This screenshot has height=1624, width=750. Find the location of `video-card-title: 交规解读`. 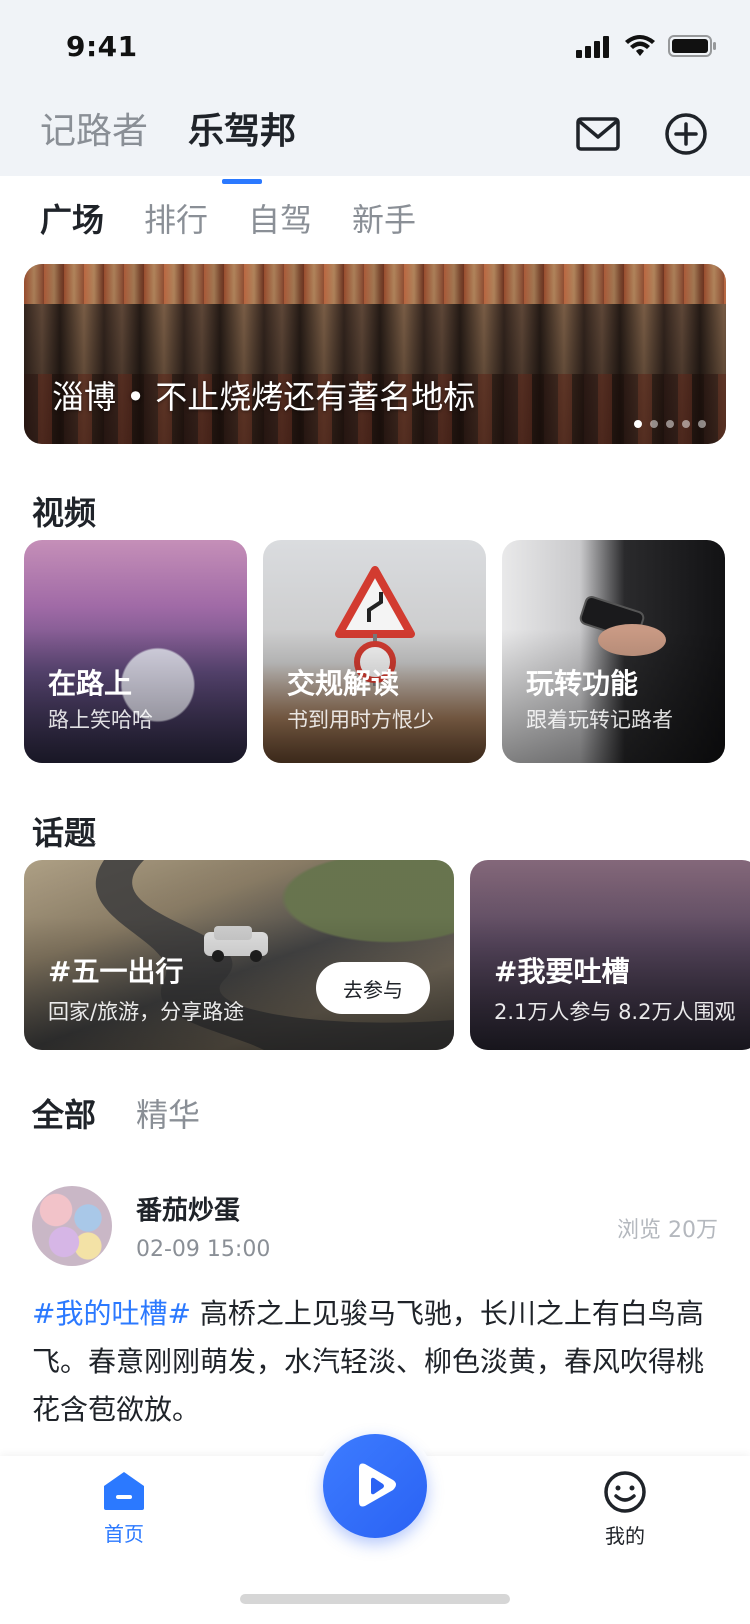

video-card-title: 交规解读 is located at coordinates (343, 683).